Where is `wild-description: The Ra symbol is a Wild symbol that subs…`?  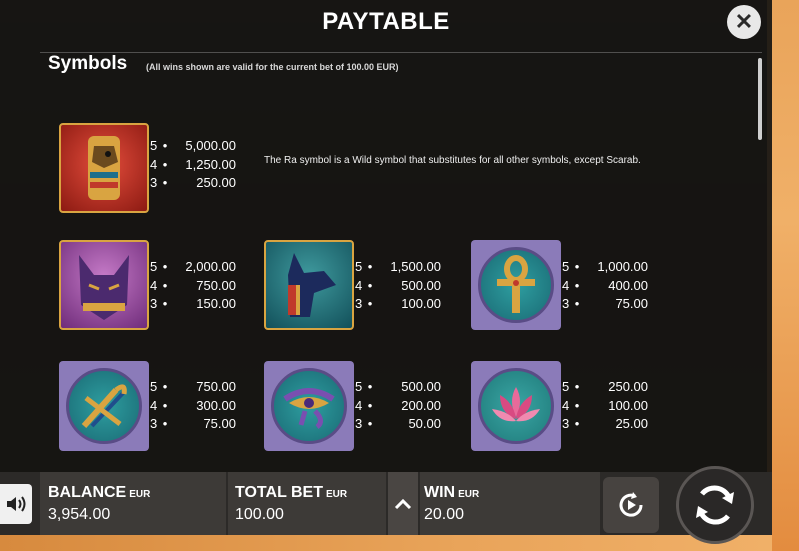 wild-description: The Ra symbol is a Wild symbol that subs… is located at coordinates (452, 160).